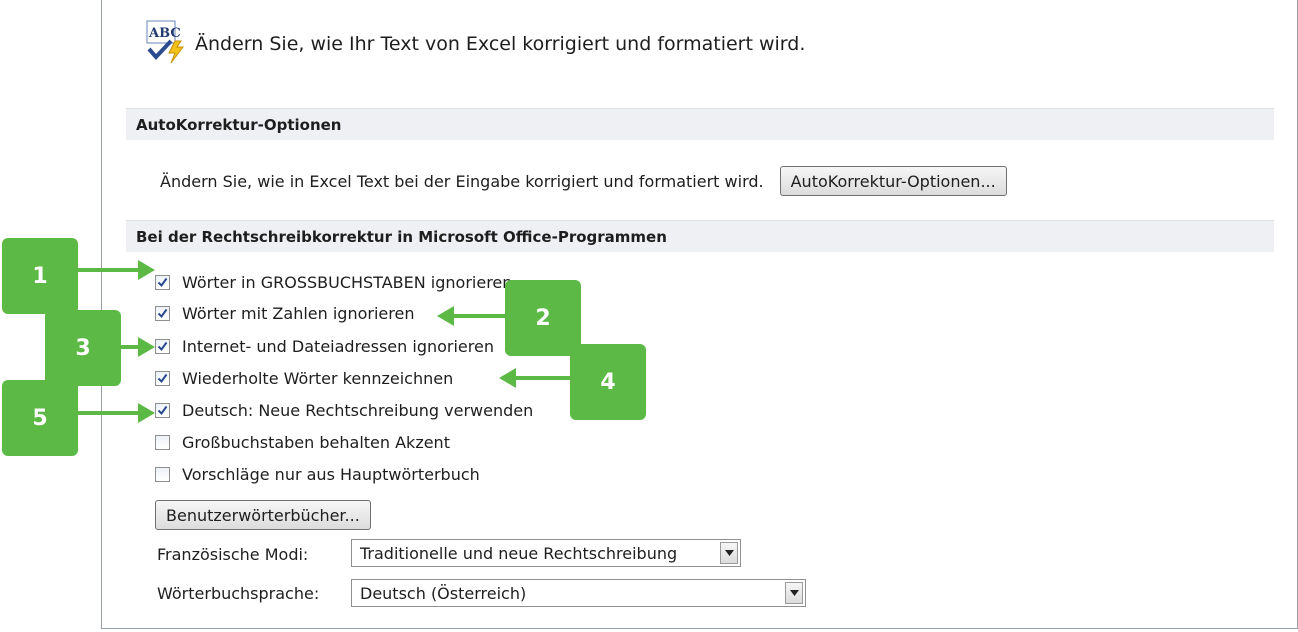 The image size is (1298, 632). I want to click on french-modes-select: Traditionelle und neue Rechtschreibung, so click(546, 553).